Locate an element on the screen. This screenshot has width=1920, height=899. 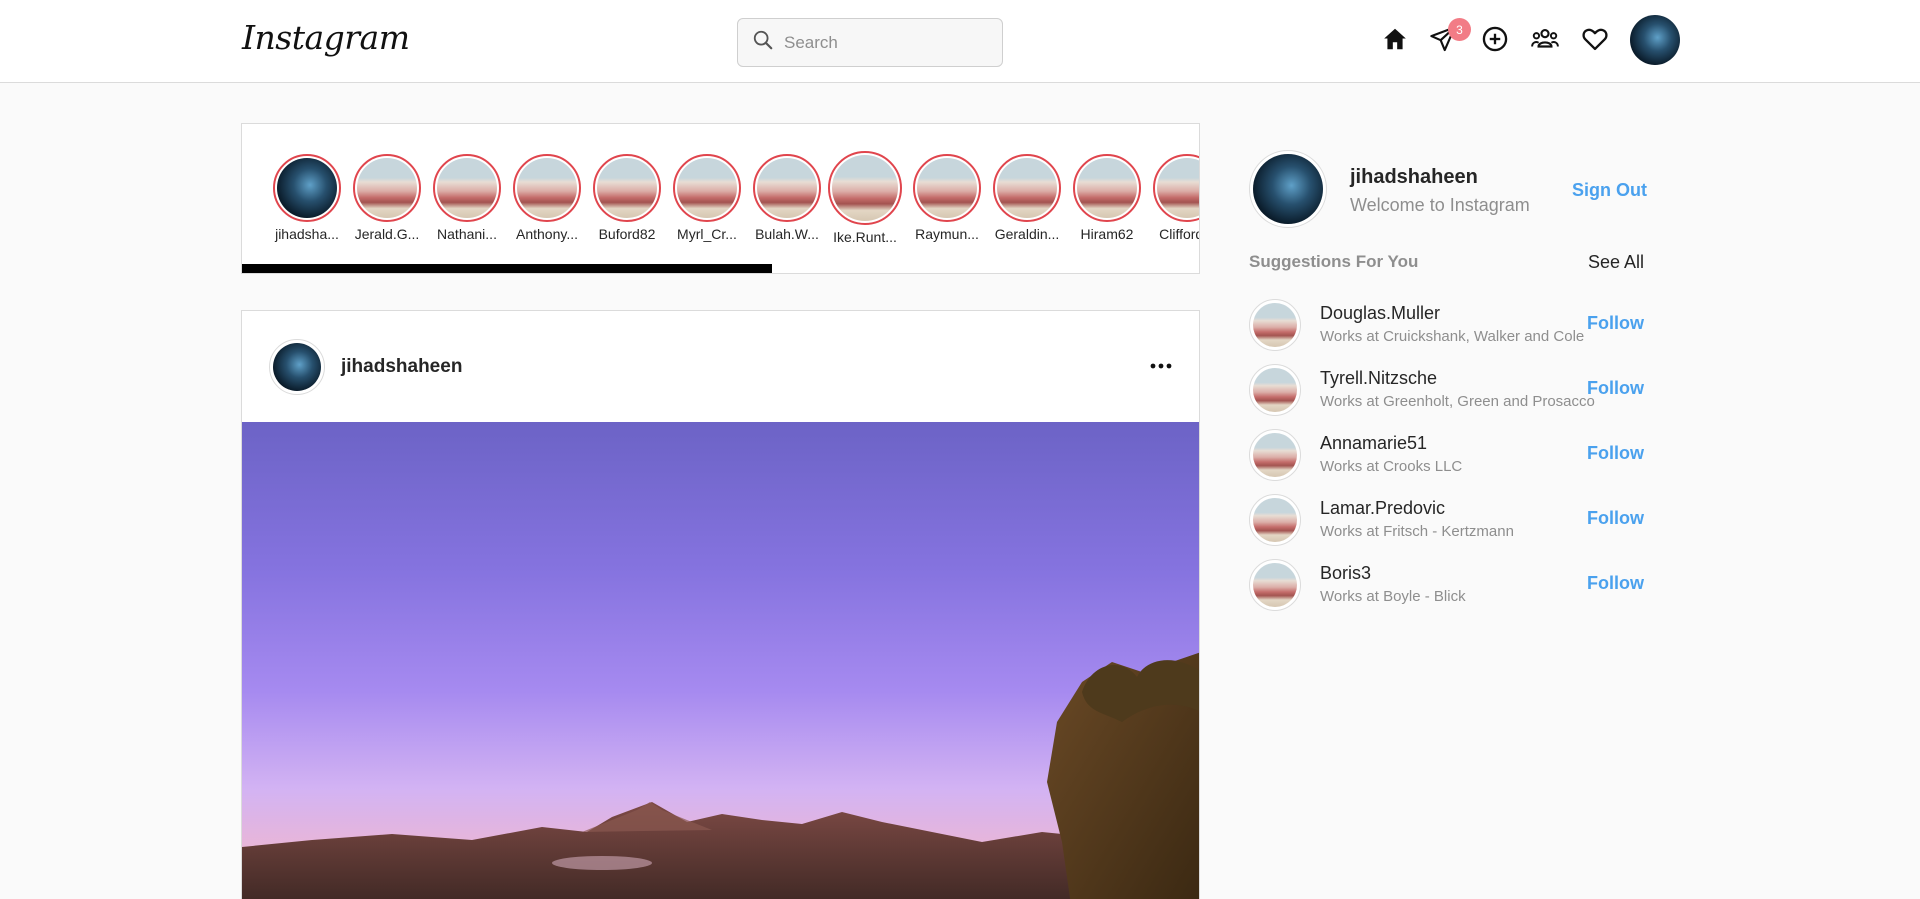
suggestion-workplace: Works at Boyle - Blick is located at coordinates (1393, 596).